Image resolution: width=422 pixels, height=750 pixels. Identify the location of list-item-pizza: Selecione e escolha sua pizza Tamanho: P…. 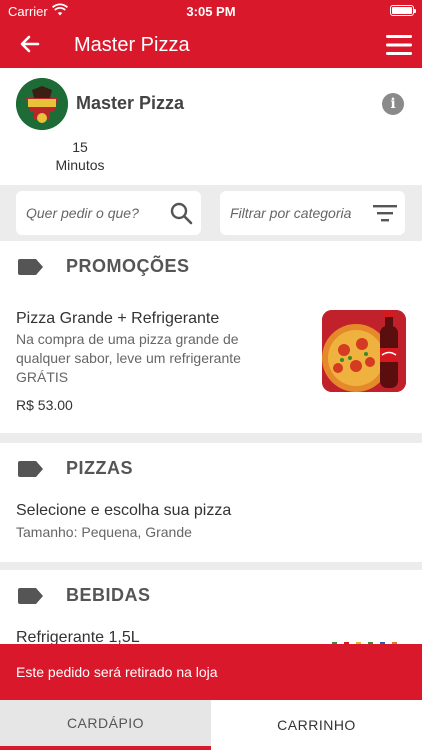
(211, 528).